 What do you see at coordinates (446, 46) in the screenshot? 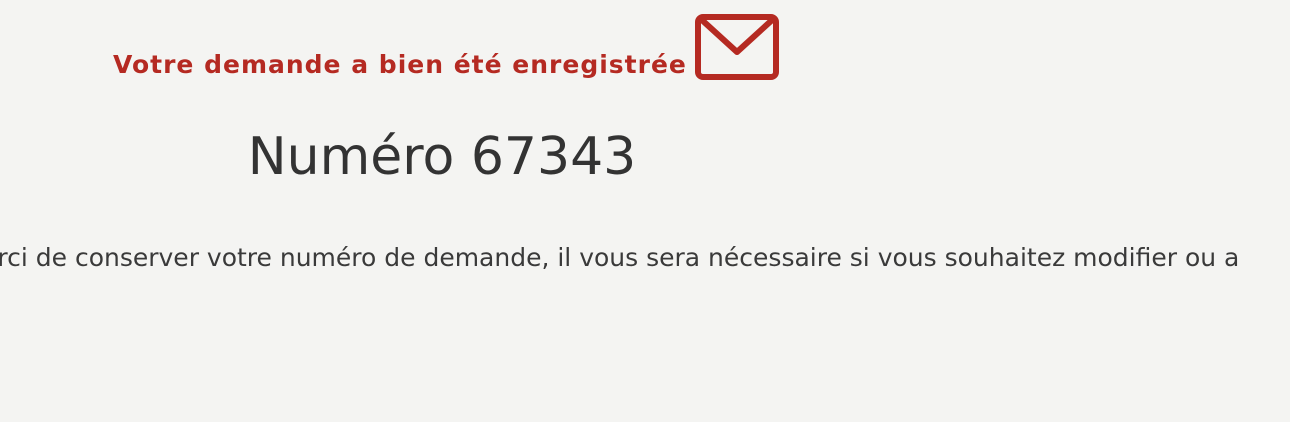
I see `confirmation-header: Votre demande a bien été enregistrée` at bounding box center [446, 46].